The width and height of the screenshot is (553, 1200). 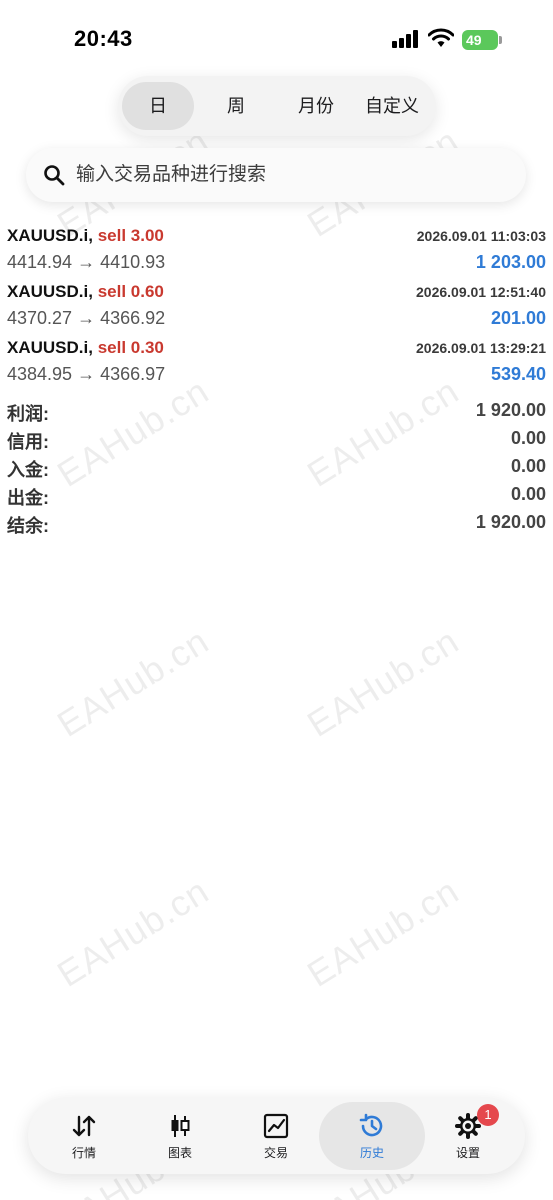 I want to click on deal-side: sell 0.60, so click(x=130, y=291).